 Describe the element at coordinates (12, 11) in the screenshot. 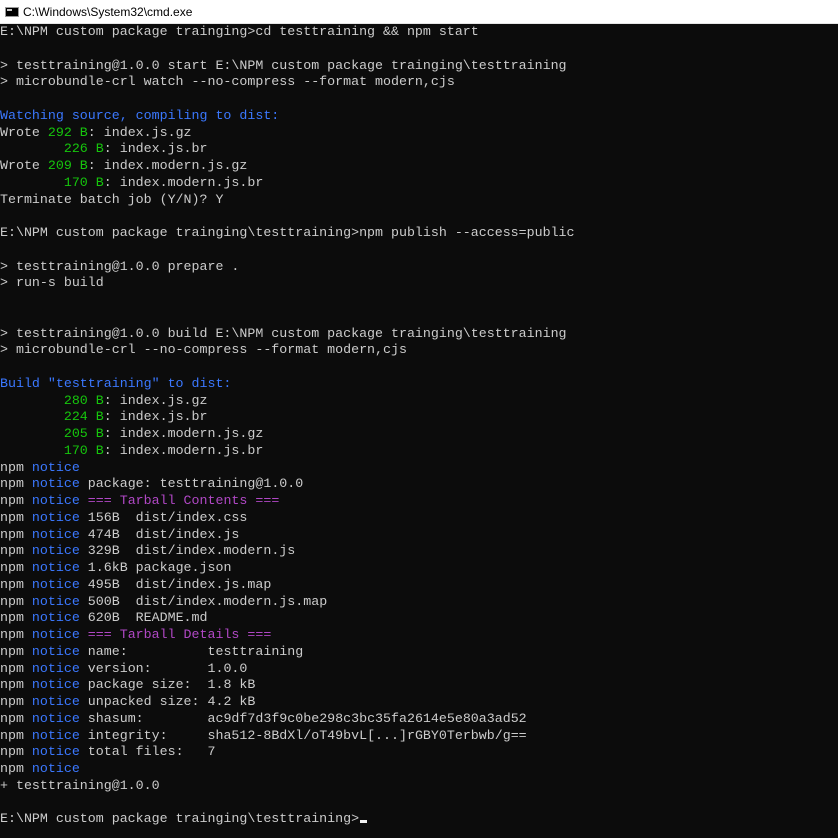

I see `cmd-icon` at that location.